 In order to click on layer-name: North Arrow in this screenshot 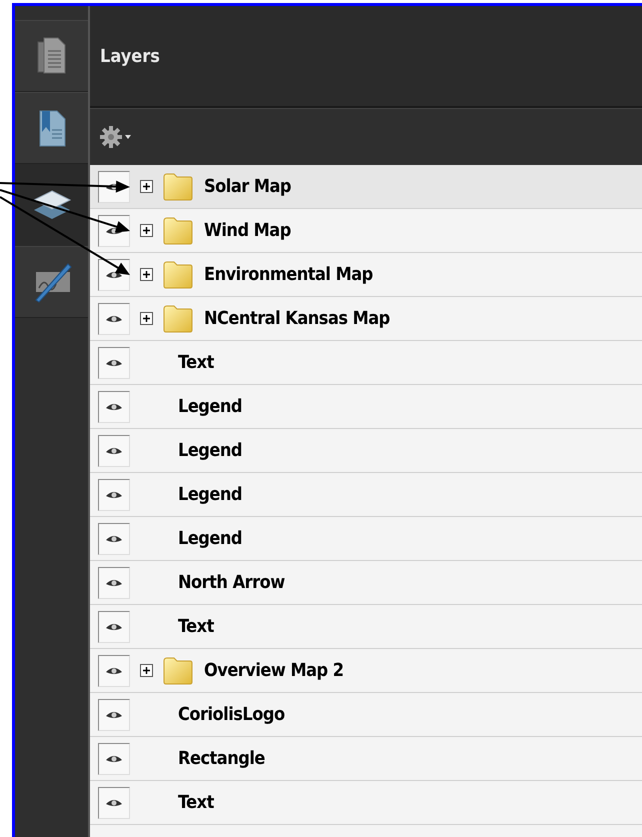, I will do `click(231, 582)`.